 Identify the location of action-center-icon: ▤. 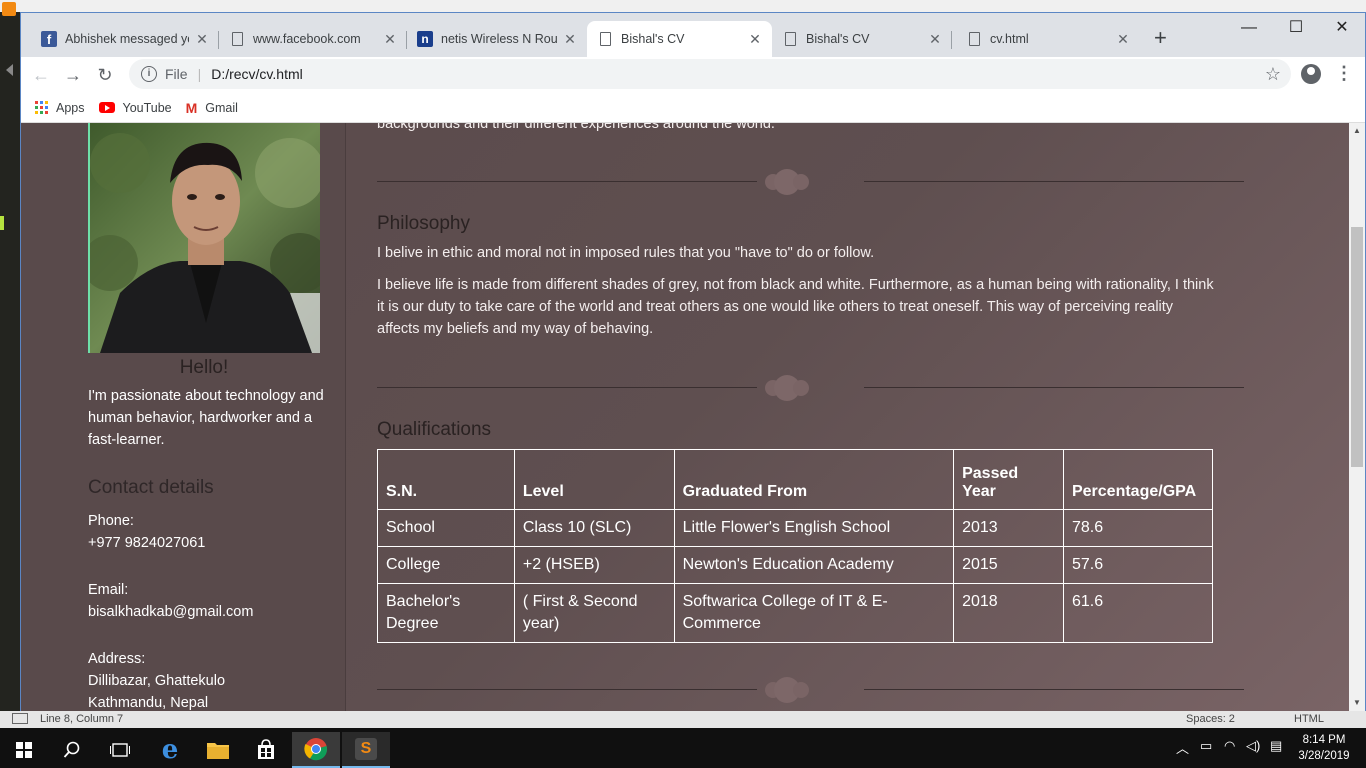
(1276, 746).